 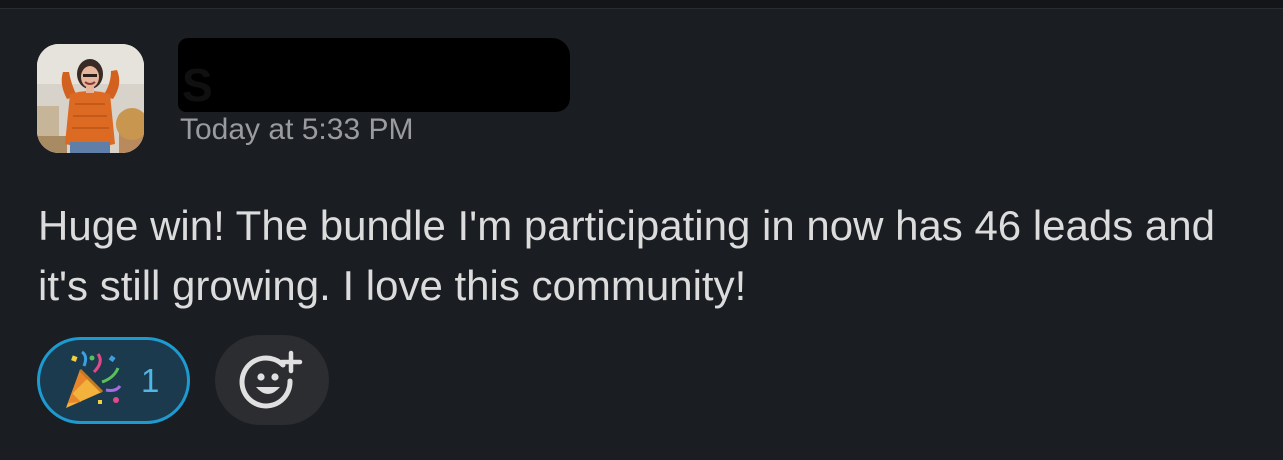 I want to click on author-name-redacted: S, so click(x=374, y=75).